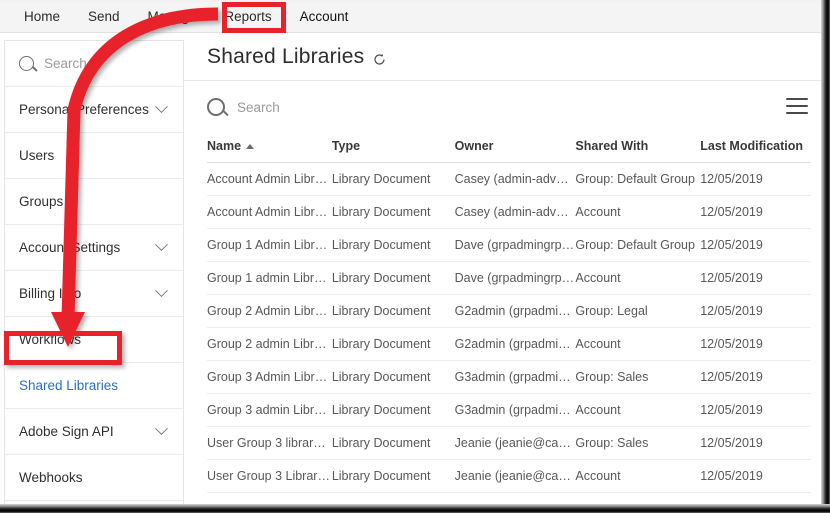  Describe the element at coordinates (393, 148) in the screenshot. I see `column-header-type: Type` at that location.